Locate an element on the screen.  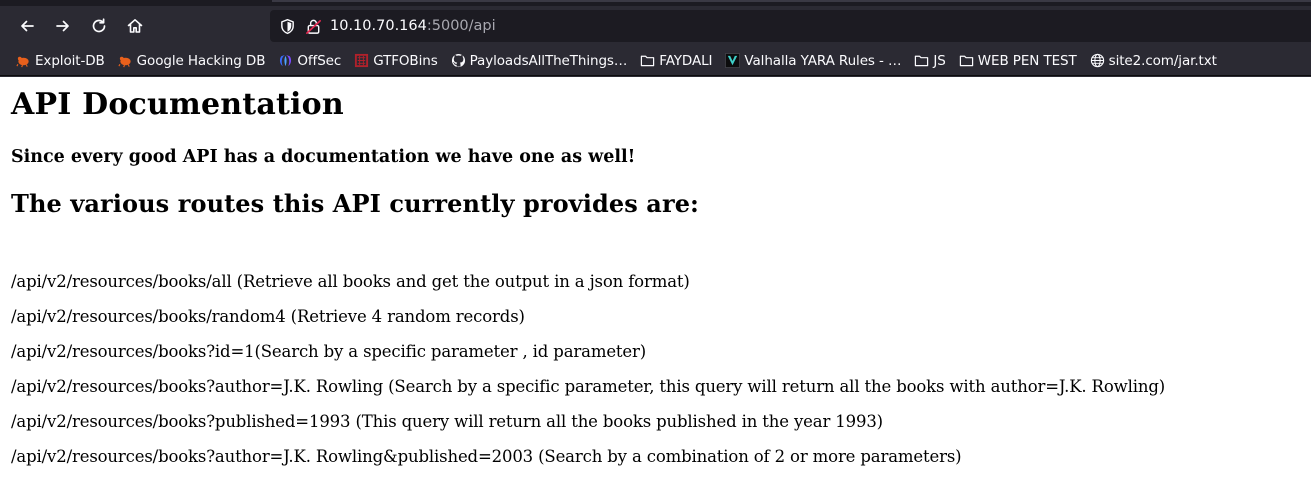
gtfobins-icon is located at coordinates (361, 60).